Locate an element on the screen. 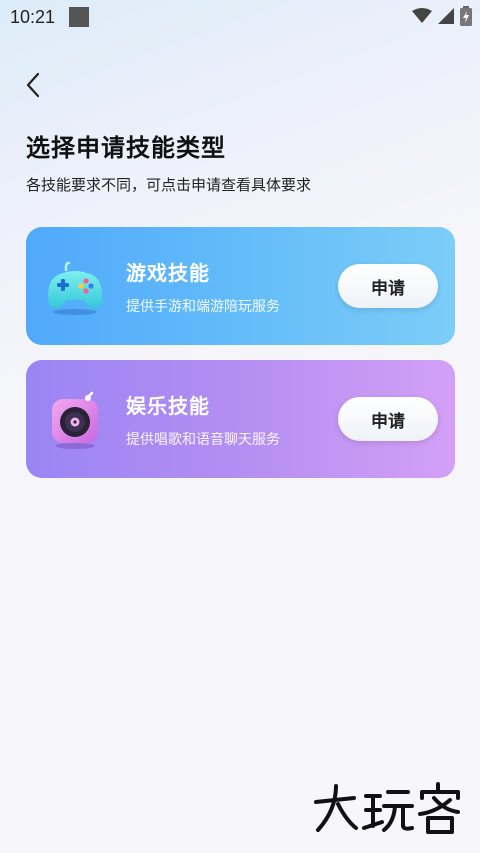  skill-card-title: 游戏技能 is located at coordinates (168, 273).